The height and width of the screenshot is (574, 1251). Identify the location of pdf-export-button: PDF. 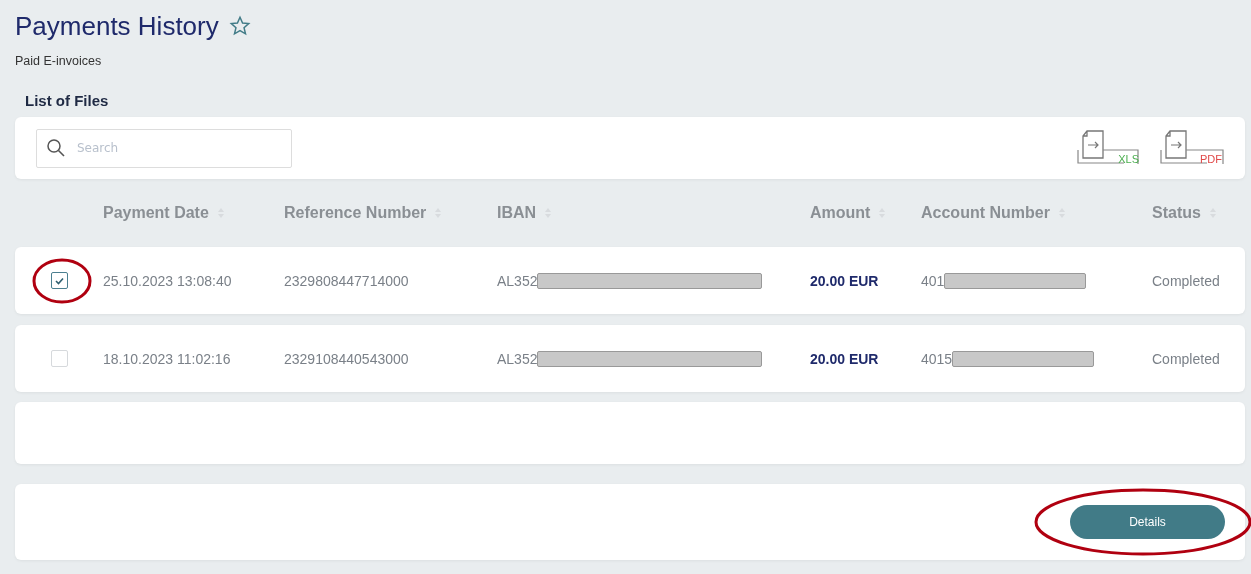
(1191, 148).